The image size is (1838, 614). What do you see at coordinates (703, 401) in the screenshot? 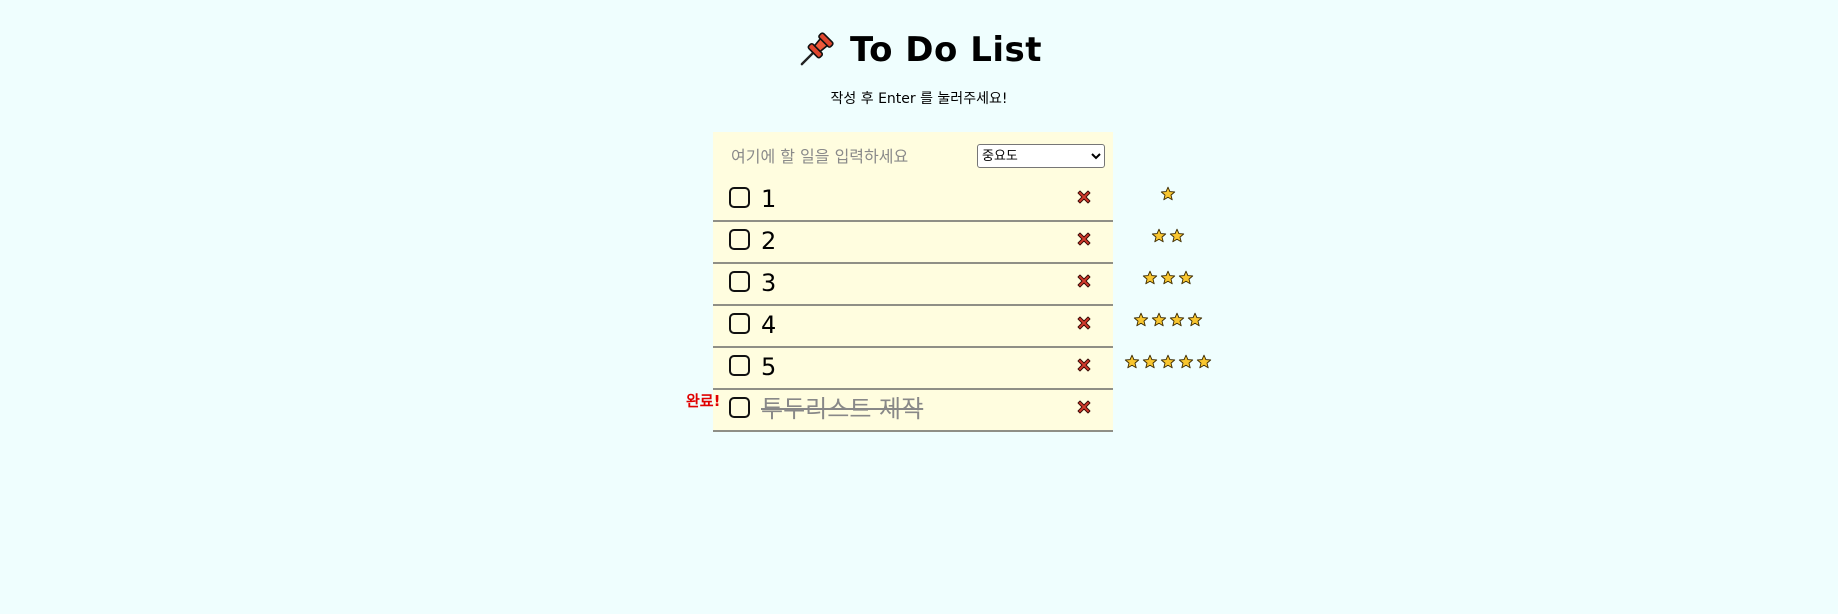
I see `done-label: 완료!` at bounding box center [703, 401].